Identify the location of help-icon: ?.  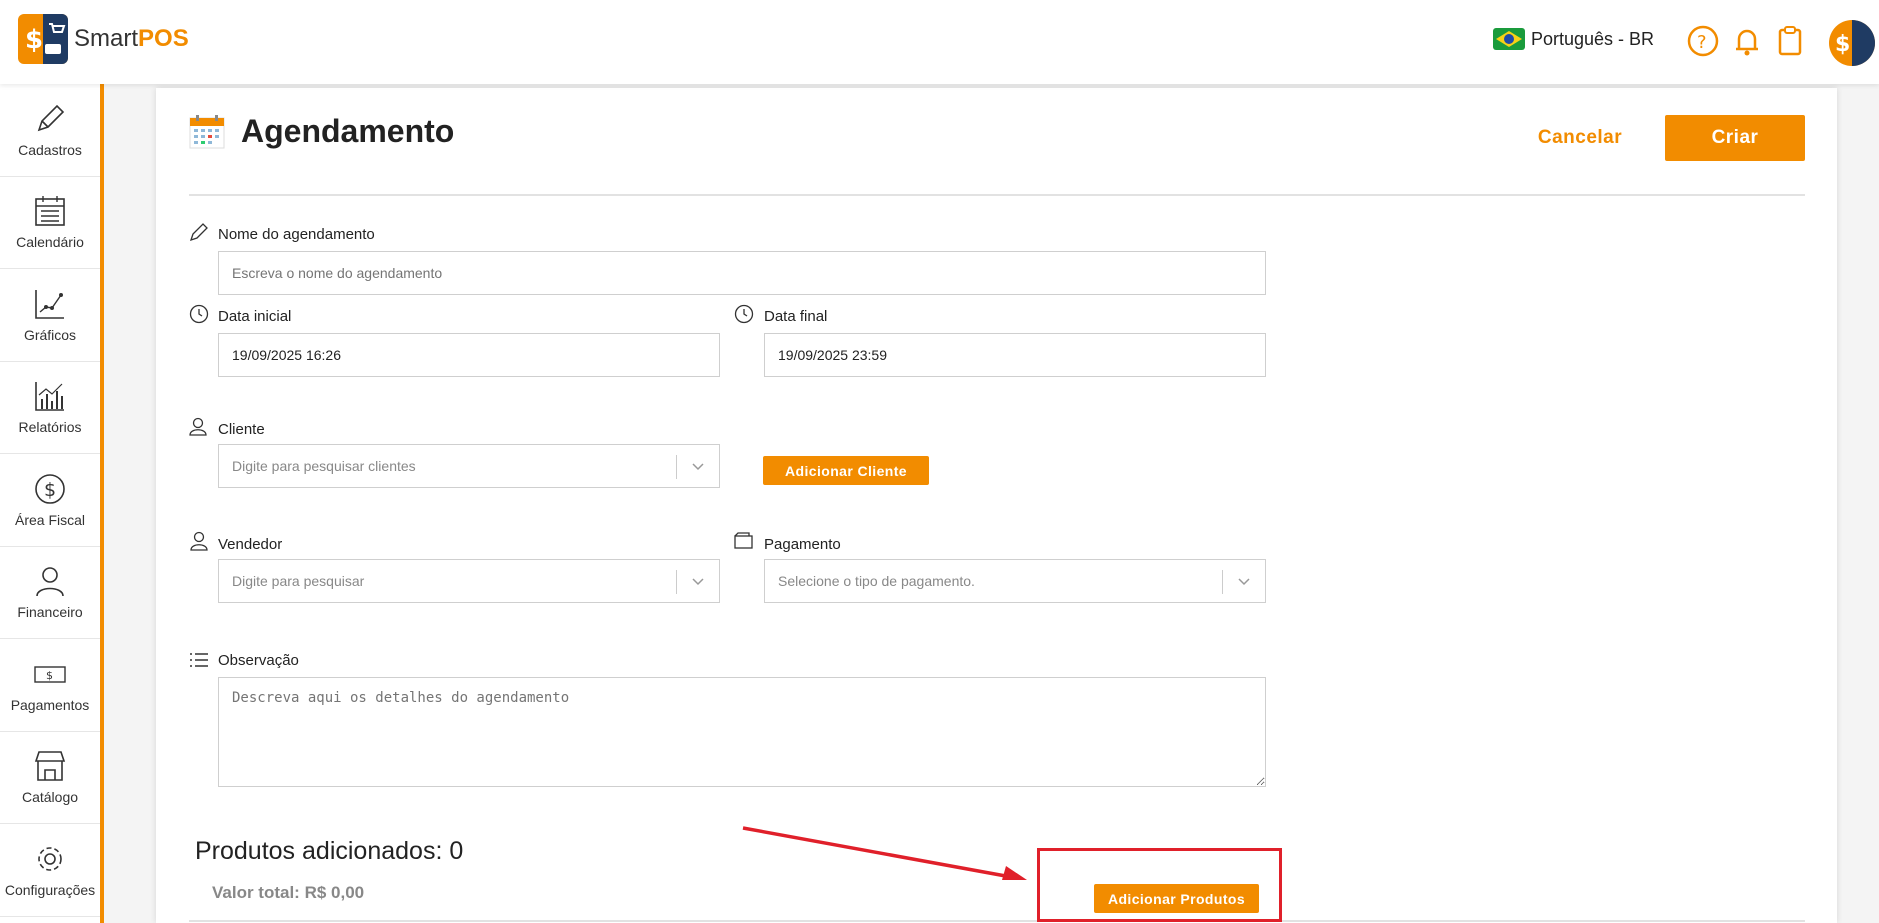
(1703, 41).